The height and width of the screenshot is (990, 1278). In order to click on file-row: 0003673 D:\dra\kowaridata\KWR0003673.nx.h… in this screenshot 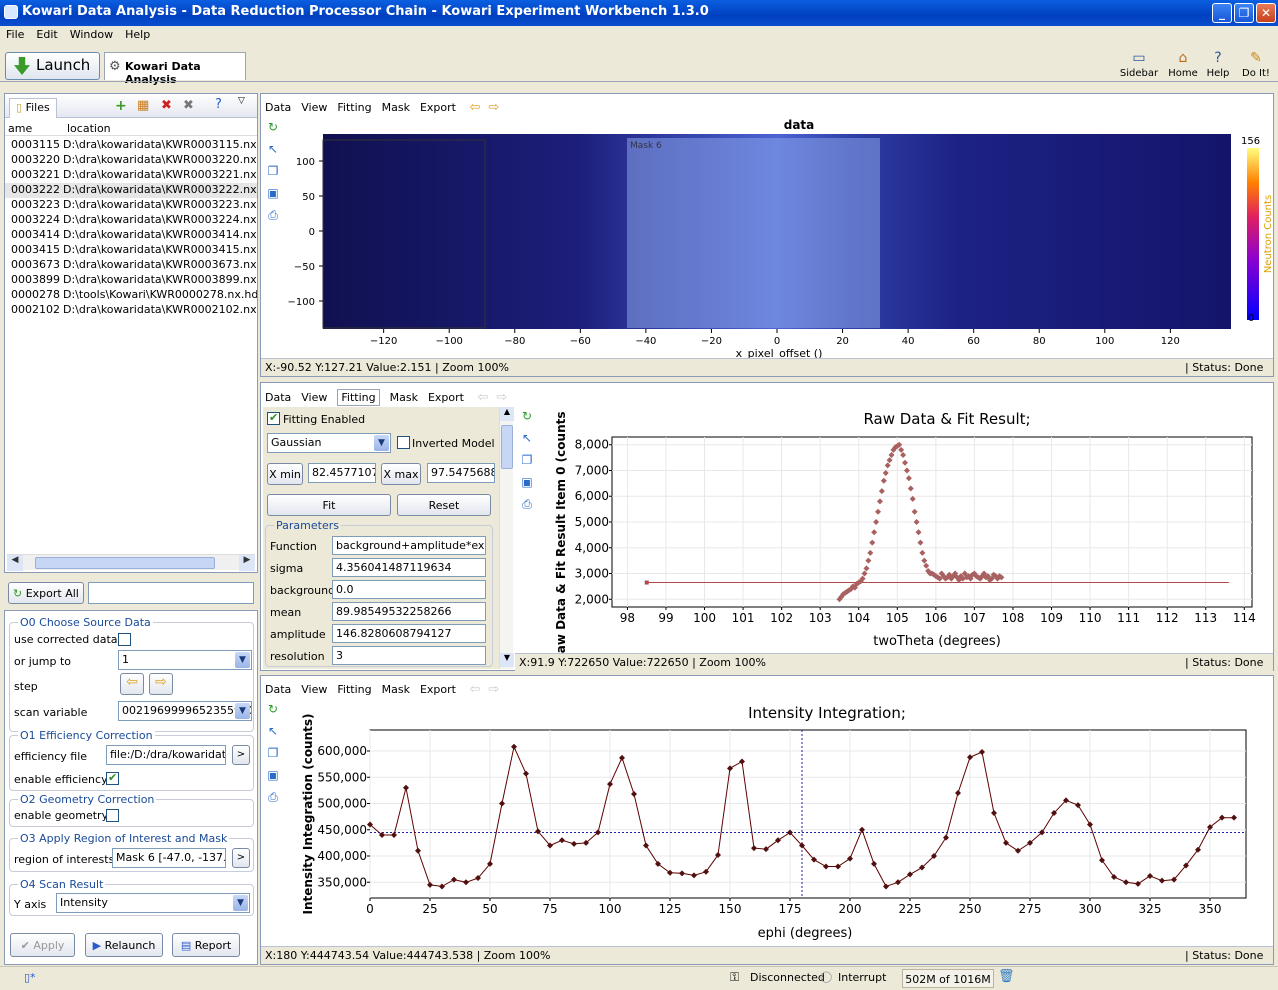, I will do `click(131, 265)`.